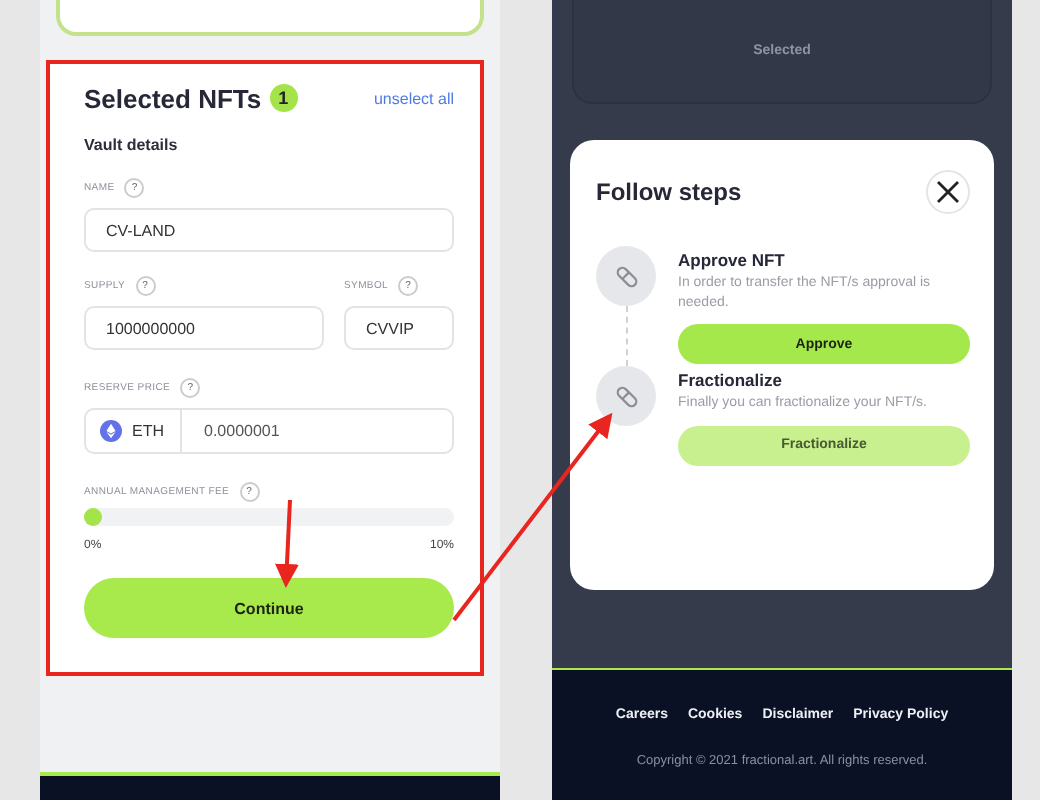  I want to click on close-button, so click(948, 192).